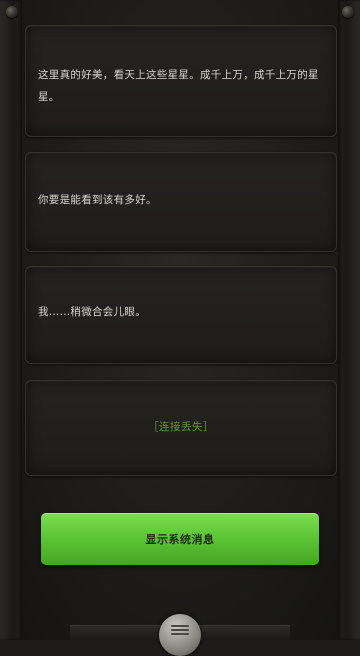 The height and width of the screenshot is (656, 360). I want to click on show-system-messages-button: 显示系统消息, so click(180, 539).